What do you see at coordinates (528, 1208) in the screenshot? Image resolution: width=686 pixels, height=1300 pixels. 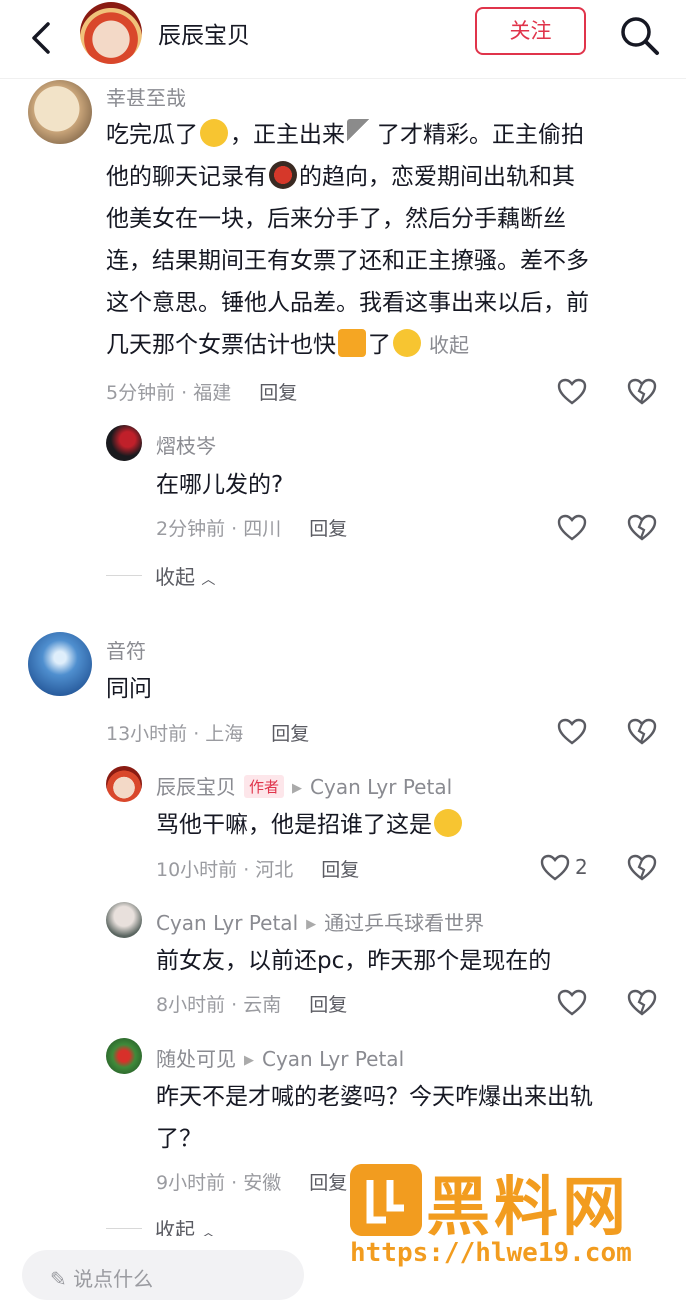 I see `watermark-title: 黑料网` at bounding box center [528, 1208].